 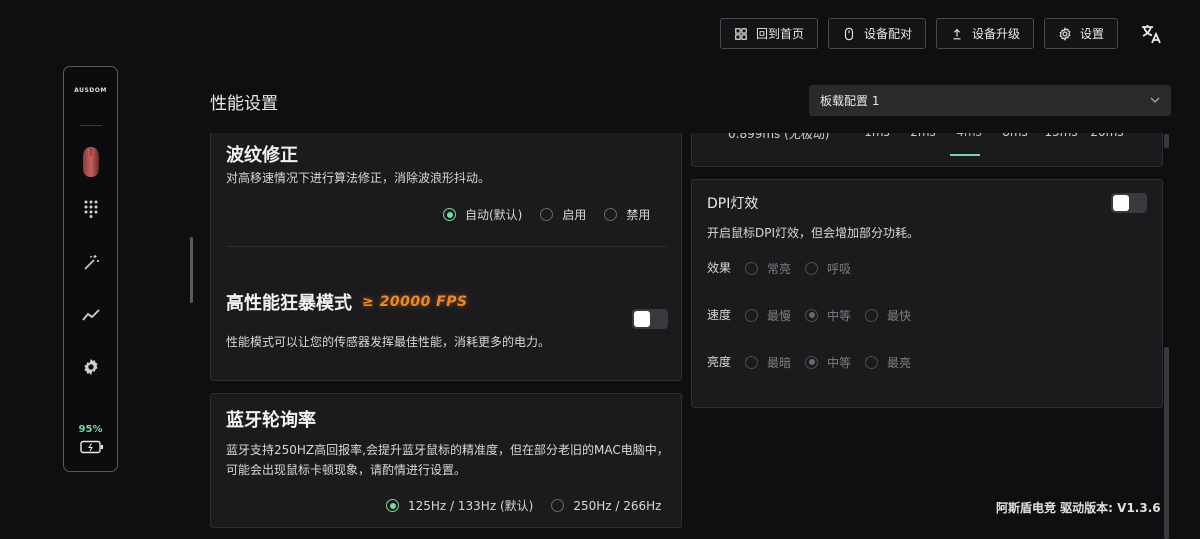 I want to click on driver-version: 阿斯盾电竞 驱动版本: V1.3.6, so click(x=1078, y=508).